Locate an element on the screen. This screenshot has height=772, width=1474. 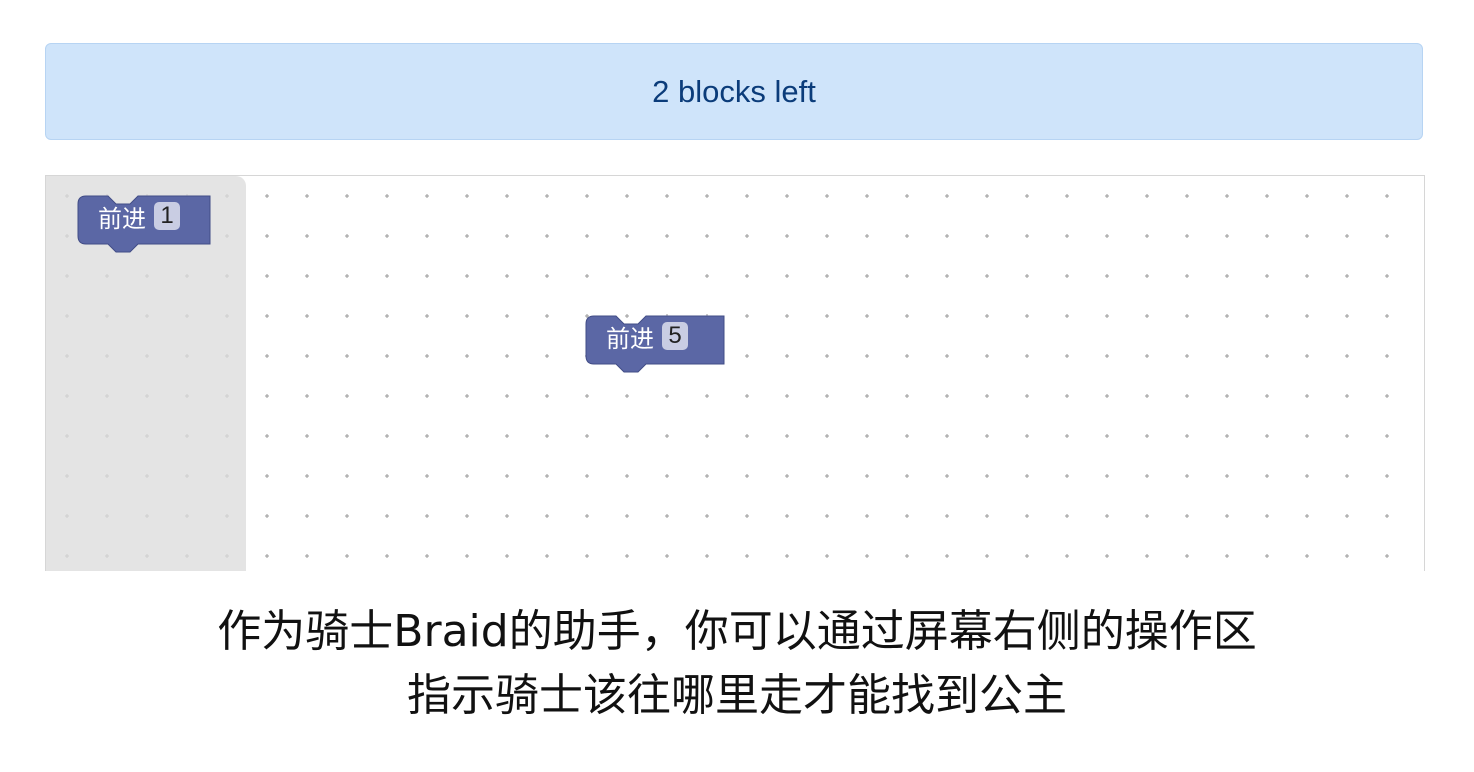
flyout-move-forward-block: 前进 1 is located at coordinates (144, 224).